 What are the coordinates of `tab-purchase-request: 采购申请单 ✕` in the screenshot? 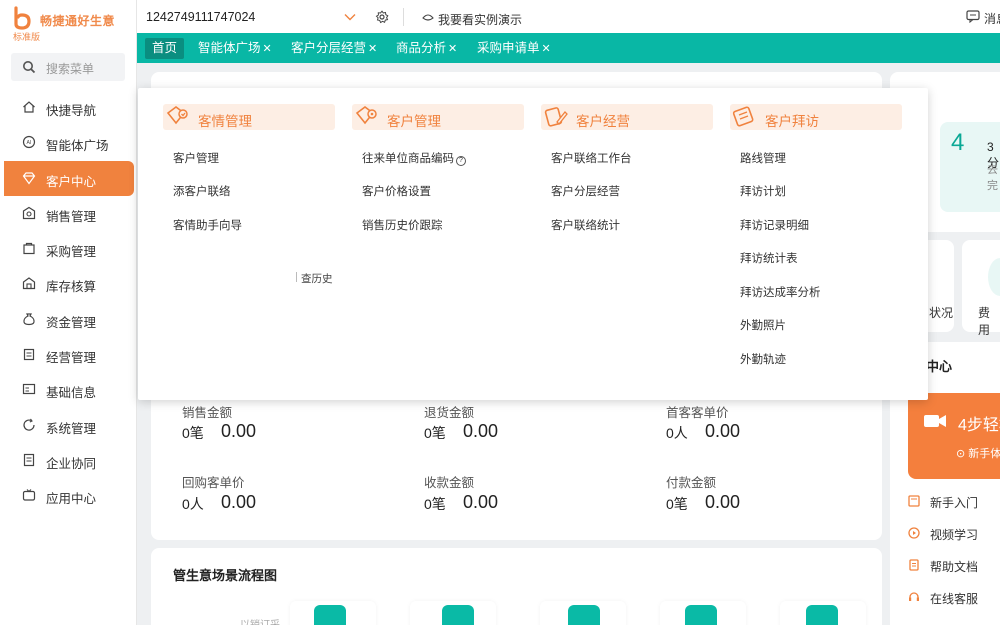 It's located at (514, 48).